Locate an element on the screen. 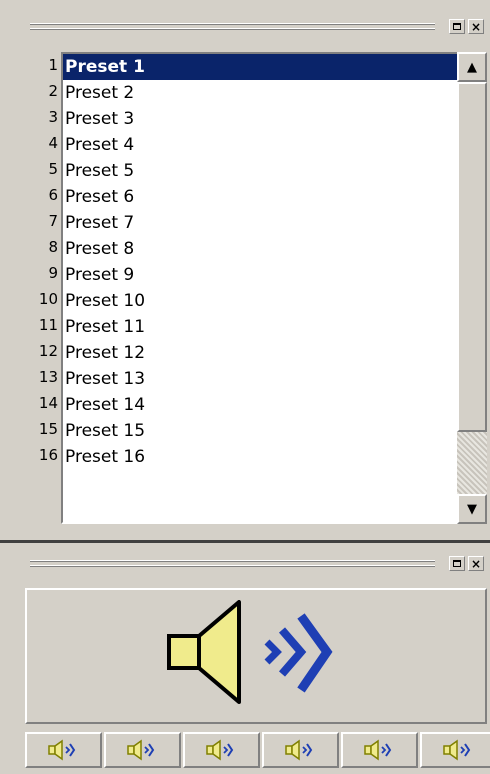 The width and height of the screenshot is (490, 774). preset-number: 16 is located at coordinates (48, 455).